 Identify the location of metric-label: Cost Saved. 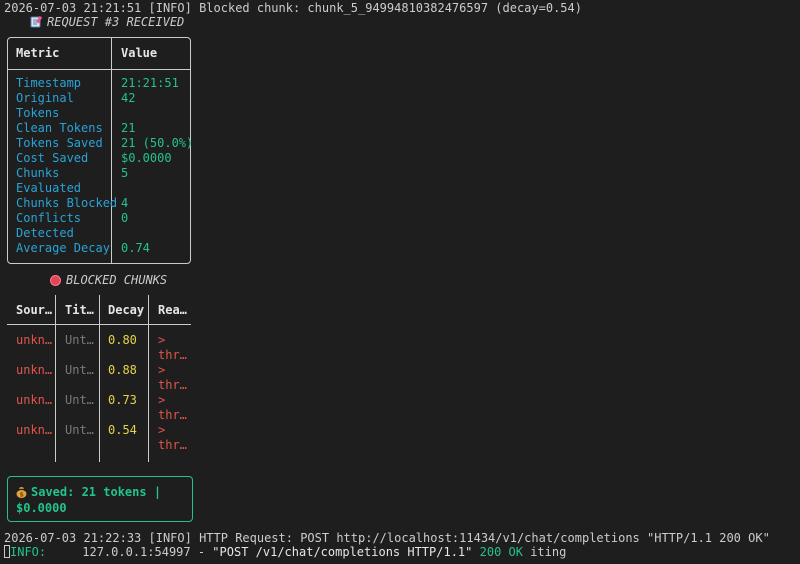
(52, 158).